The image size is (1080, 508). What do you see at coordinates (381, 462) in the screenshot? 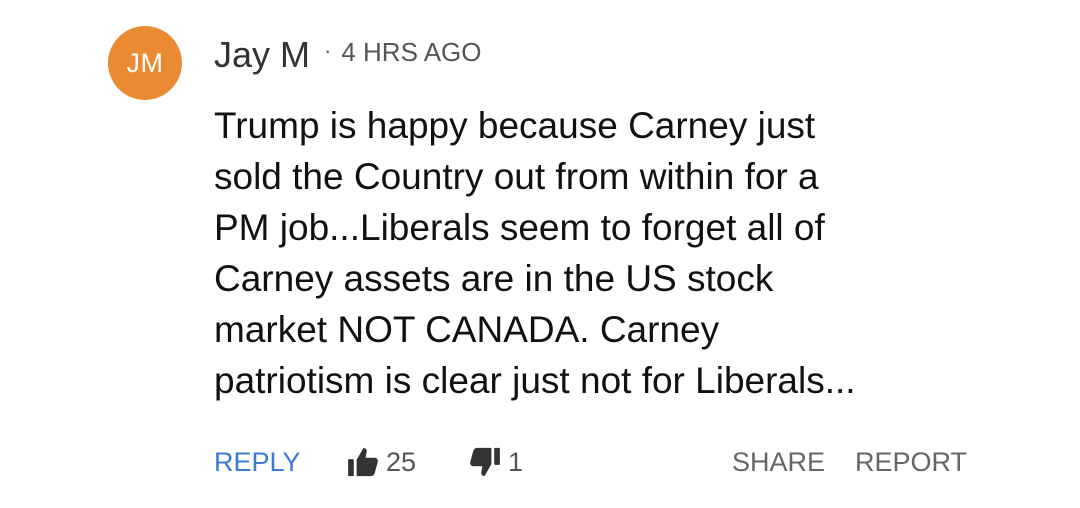
I see `like-button: 25` at bounding box center [381, 462].